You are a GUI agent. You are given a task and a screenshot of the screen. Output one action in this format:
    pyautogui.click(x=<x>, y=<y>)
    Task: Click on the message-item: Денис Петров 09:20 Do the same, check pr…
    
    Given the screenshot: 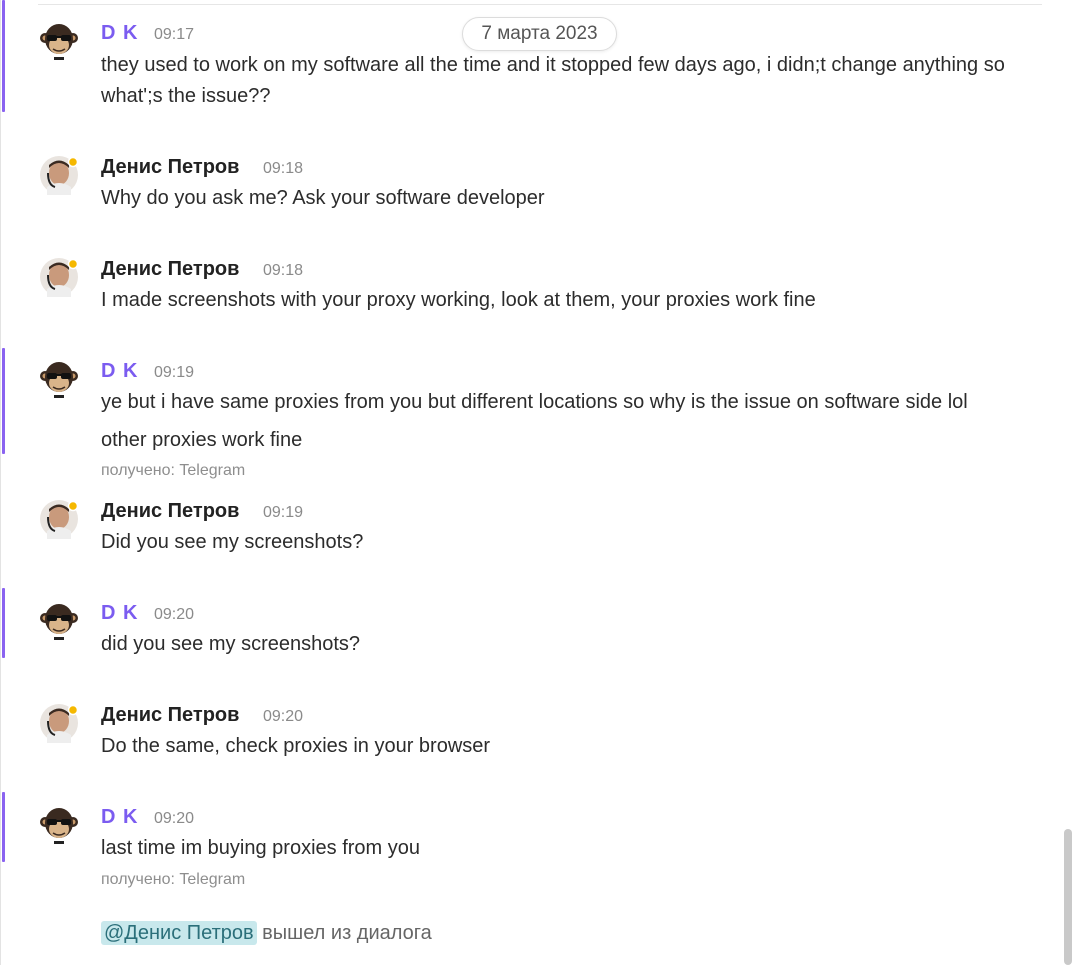 What is the action you would take?
    pyautogui.click(x=525, y=733)
    